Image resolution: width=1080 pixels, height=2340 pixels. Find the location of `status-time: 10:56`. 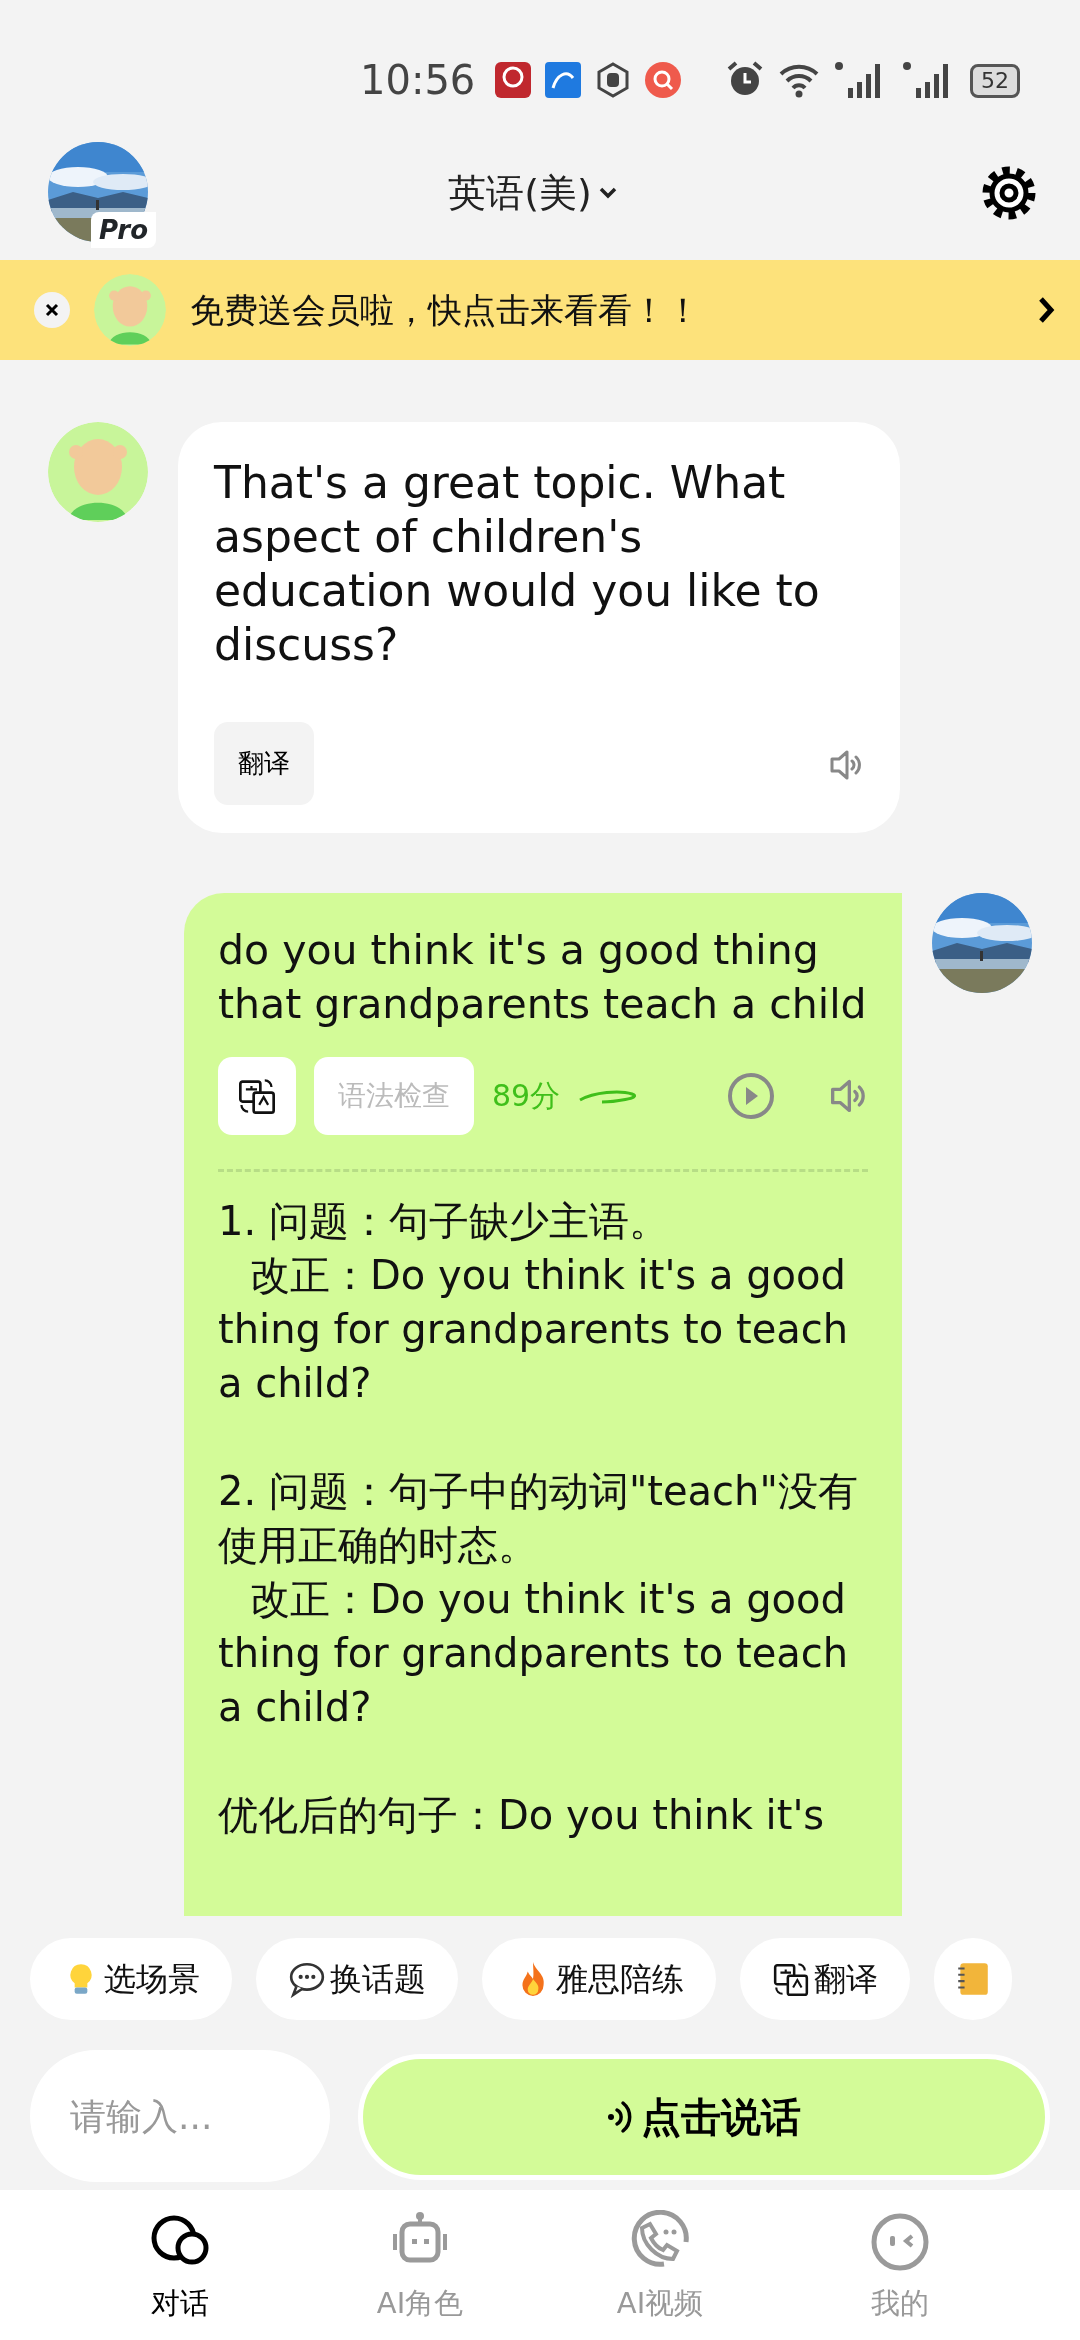

status-time: 10:56 is located at coordinates (418, 82).